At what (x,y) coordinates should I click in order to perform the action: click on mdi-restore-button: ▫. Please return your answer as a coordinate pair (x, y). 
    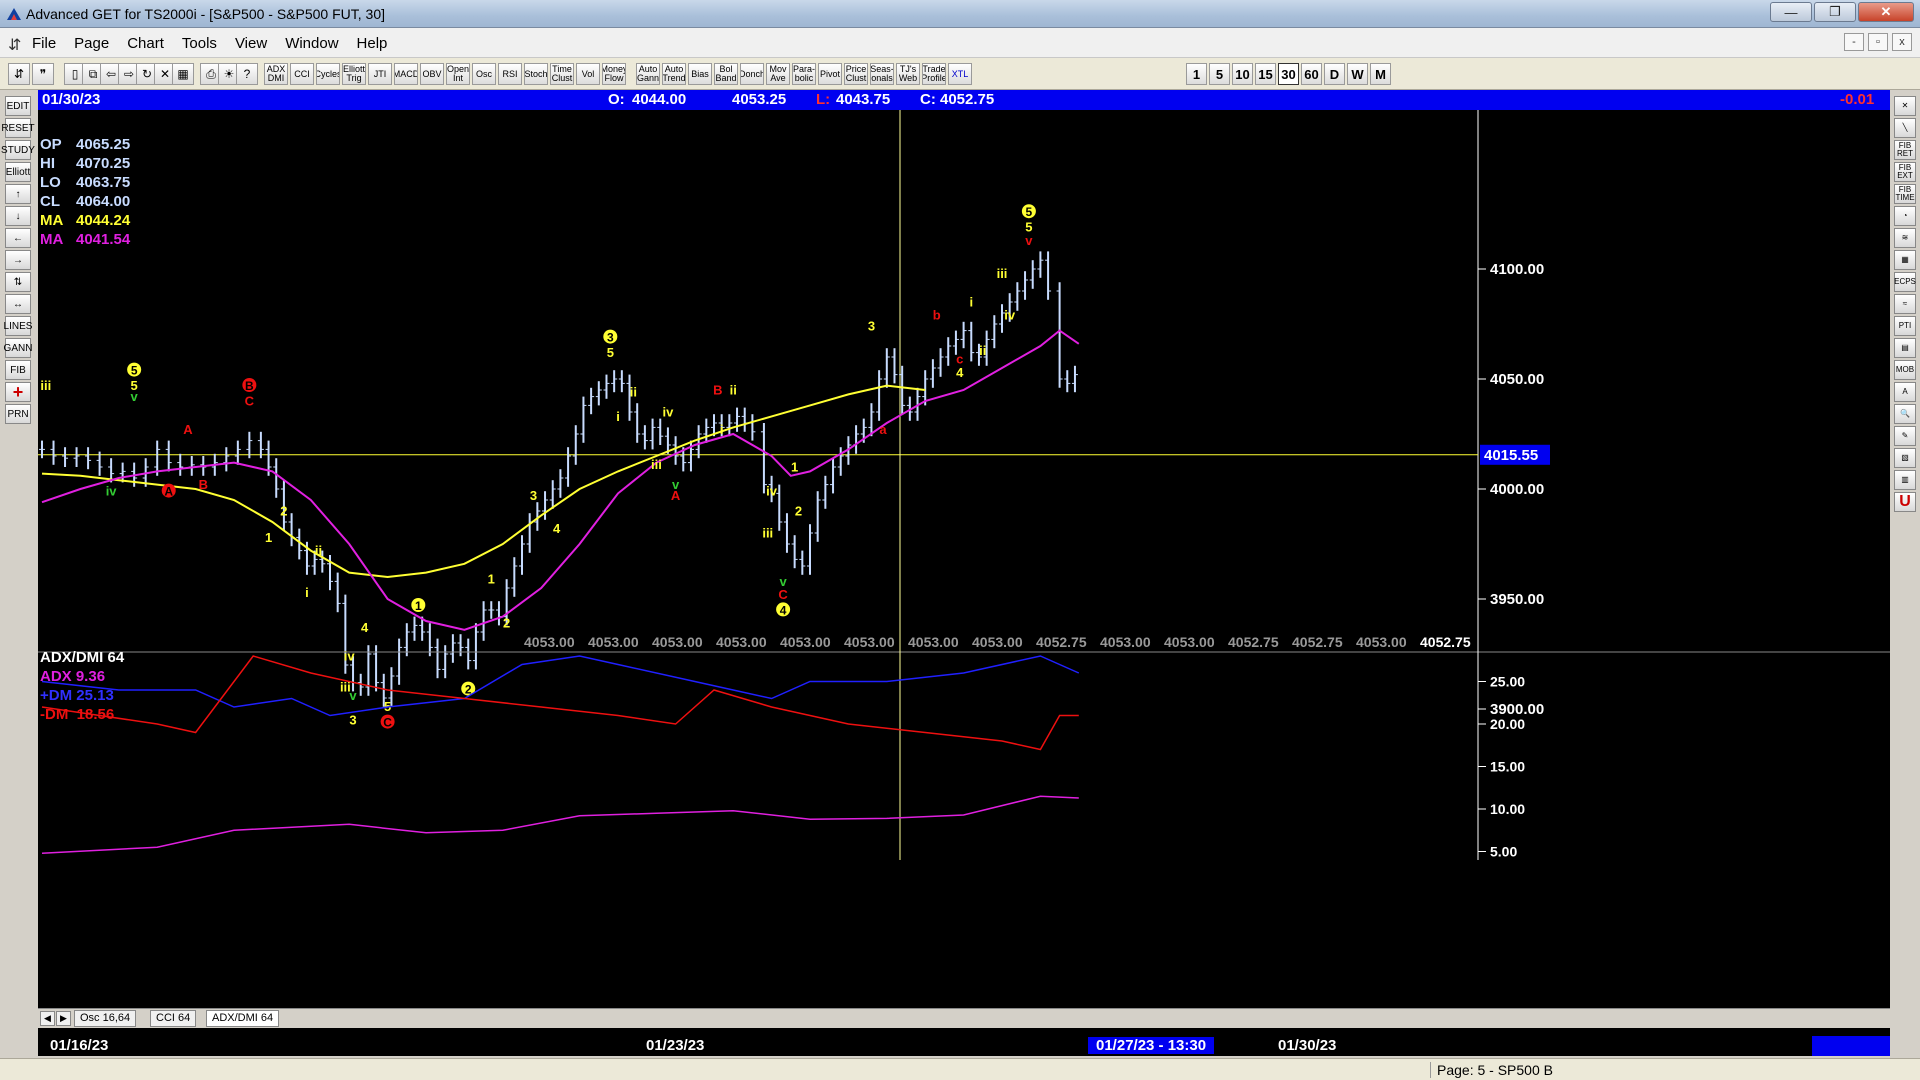
    Looking at the image, I should click on (1878, 42).